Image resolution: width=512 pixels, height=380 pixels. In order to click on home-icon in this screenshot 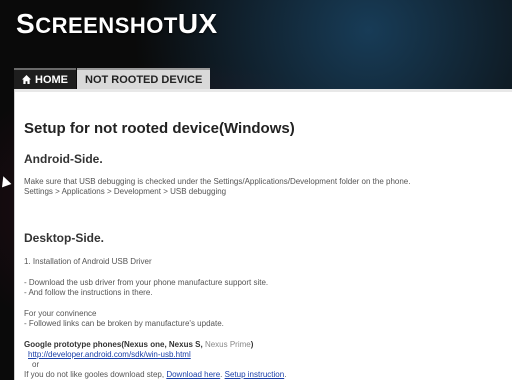, I will do `click(26, 79)`.